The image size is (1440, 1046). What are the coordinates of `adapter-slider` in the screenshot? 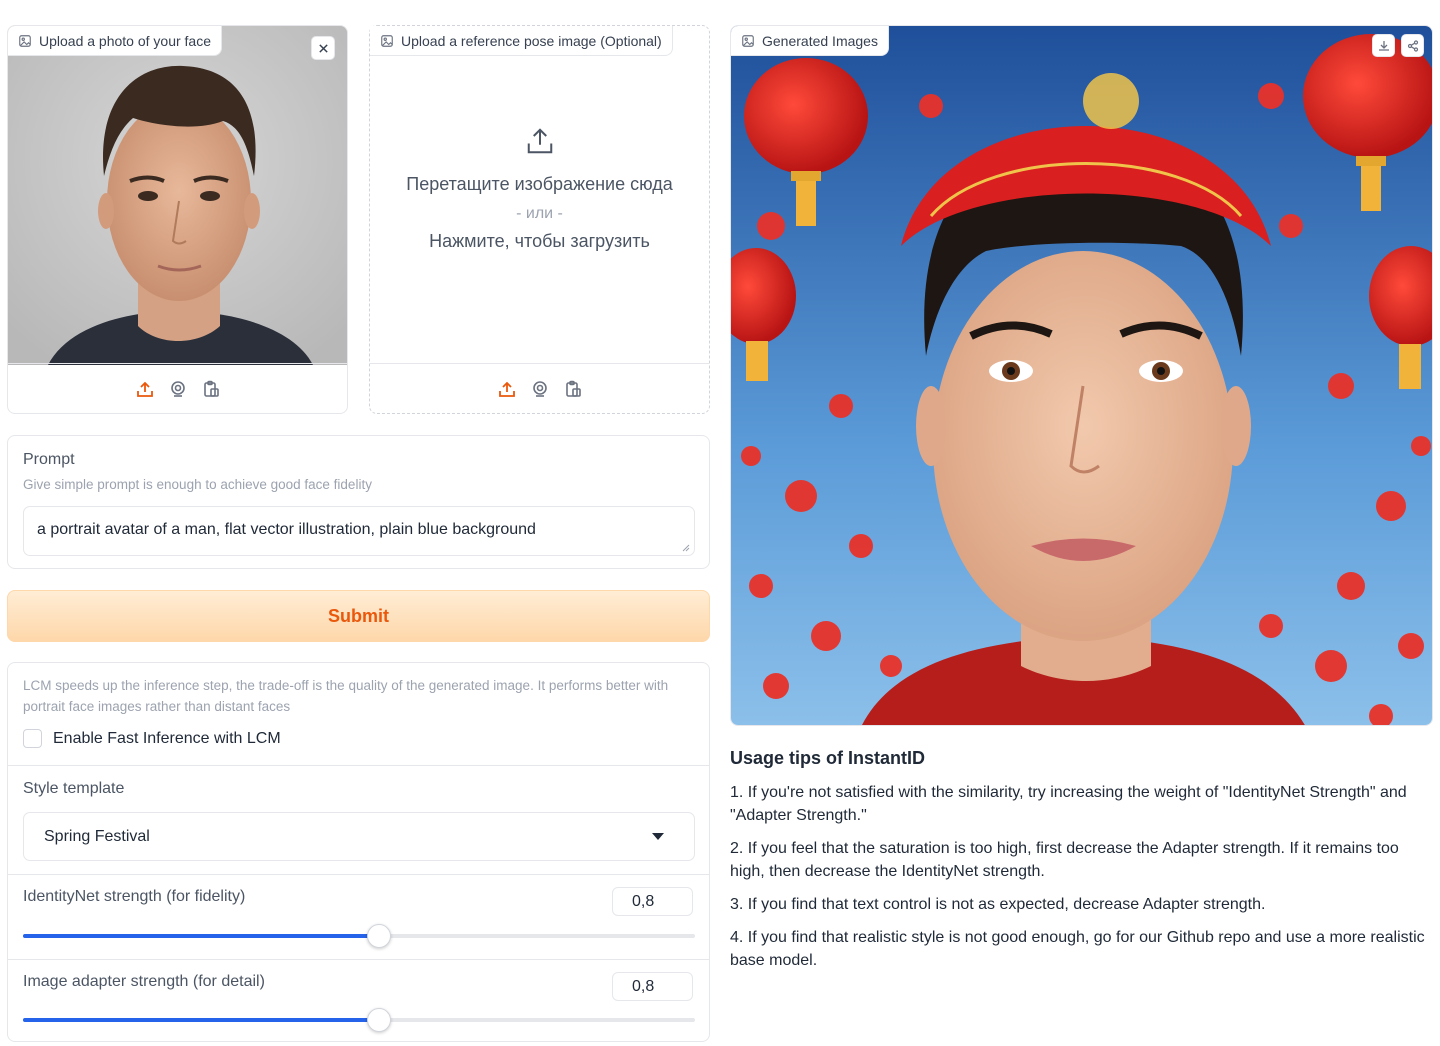 It's located at (359, 1020).